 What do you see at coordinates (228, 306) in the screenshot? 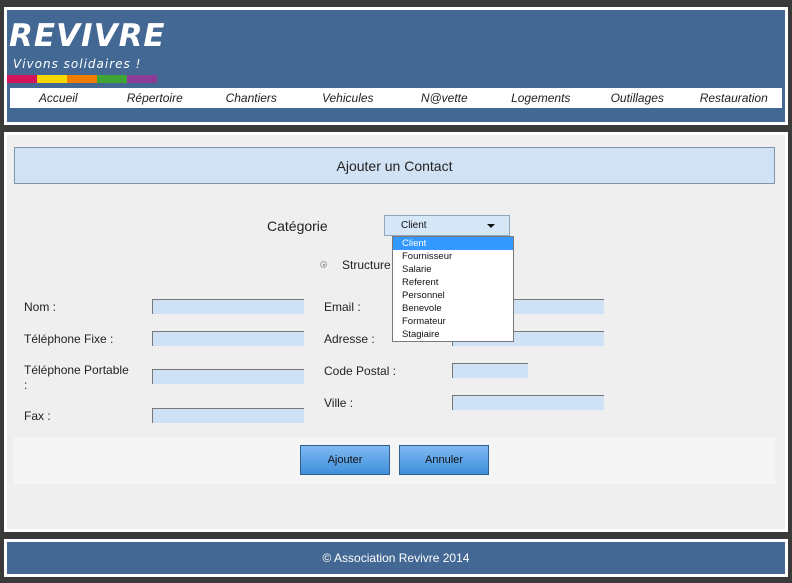
I see `nom-field` at bounding box center [228, 306].